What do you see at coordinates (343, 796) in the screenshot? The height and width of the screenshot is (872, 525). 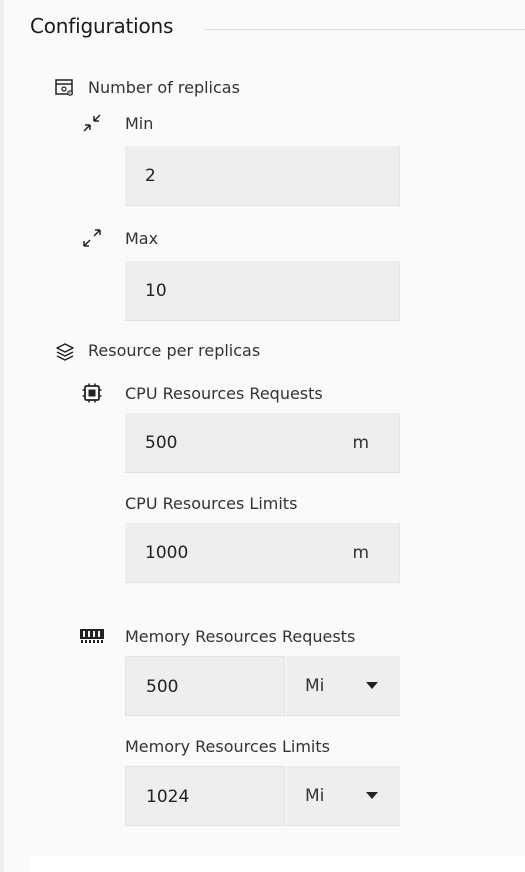 I see `memory-limits-unit-select: Mi` at bounding box center [343, 796].